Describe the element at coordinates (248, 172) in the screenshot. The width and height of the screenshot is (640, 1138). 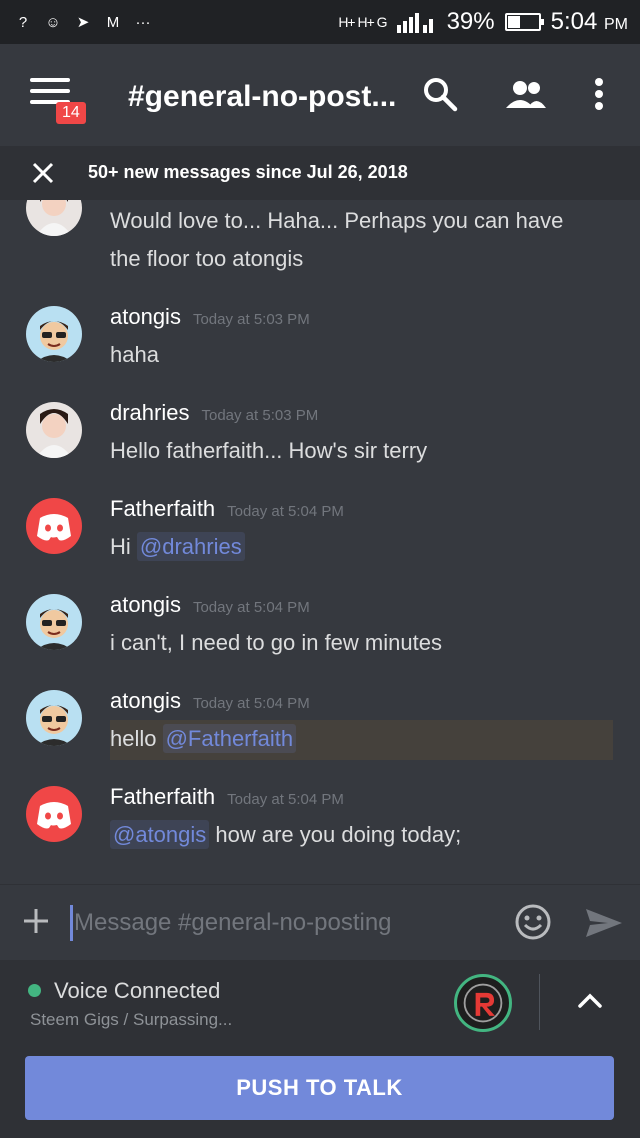
I see `new-messages-text: 50+ new messages since Jul 26, 2018` at that location.